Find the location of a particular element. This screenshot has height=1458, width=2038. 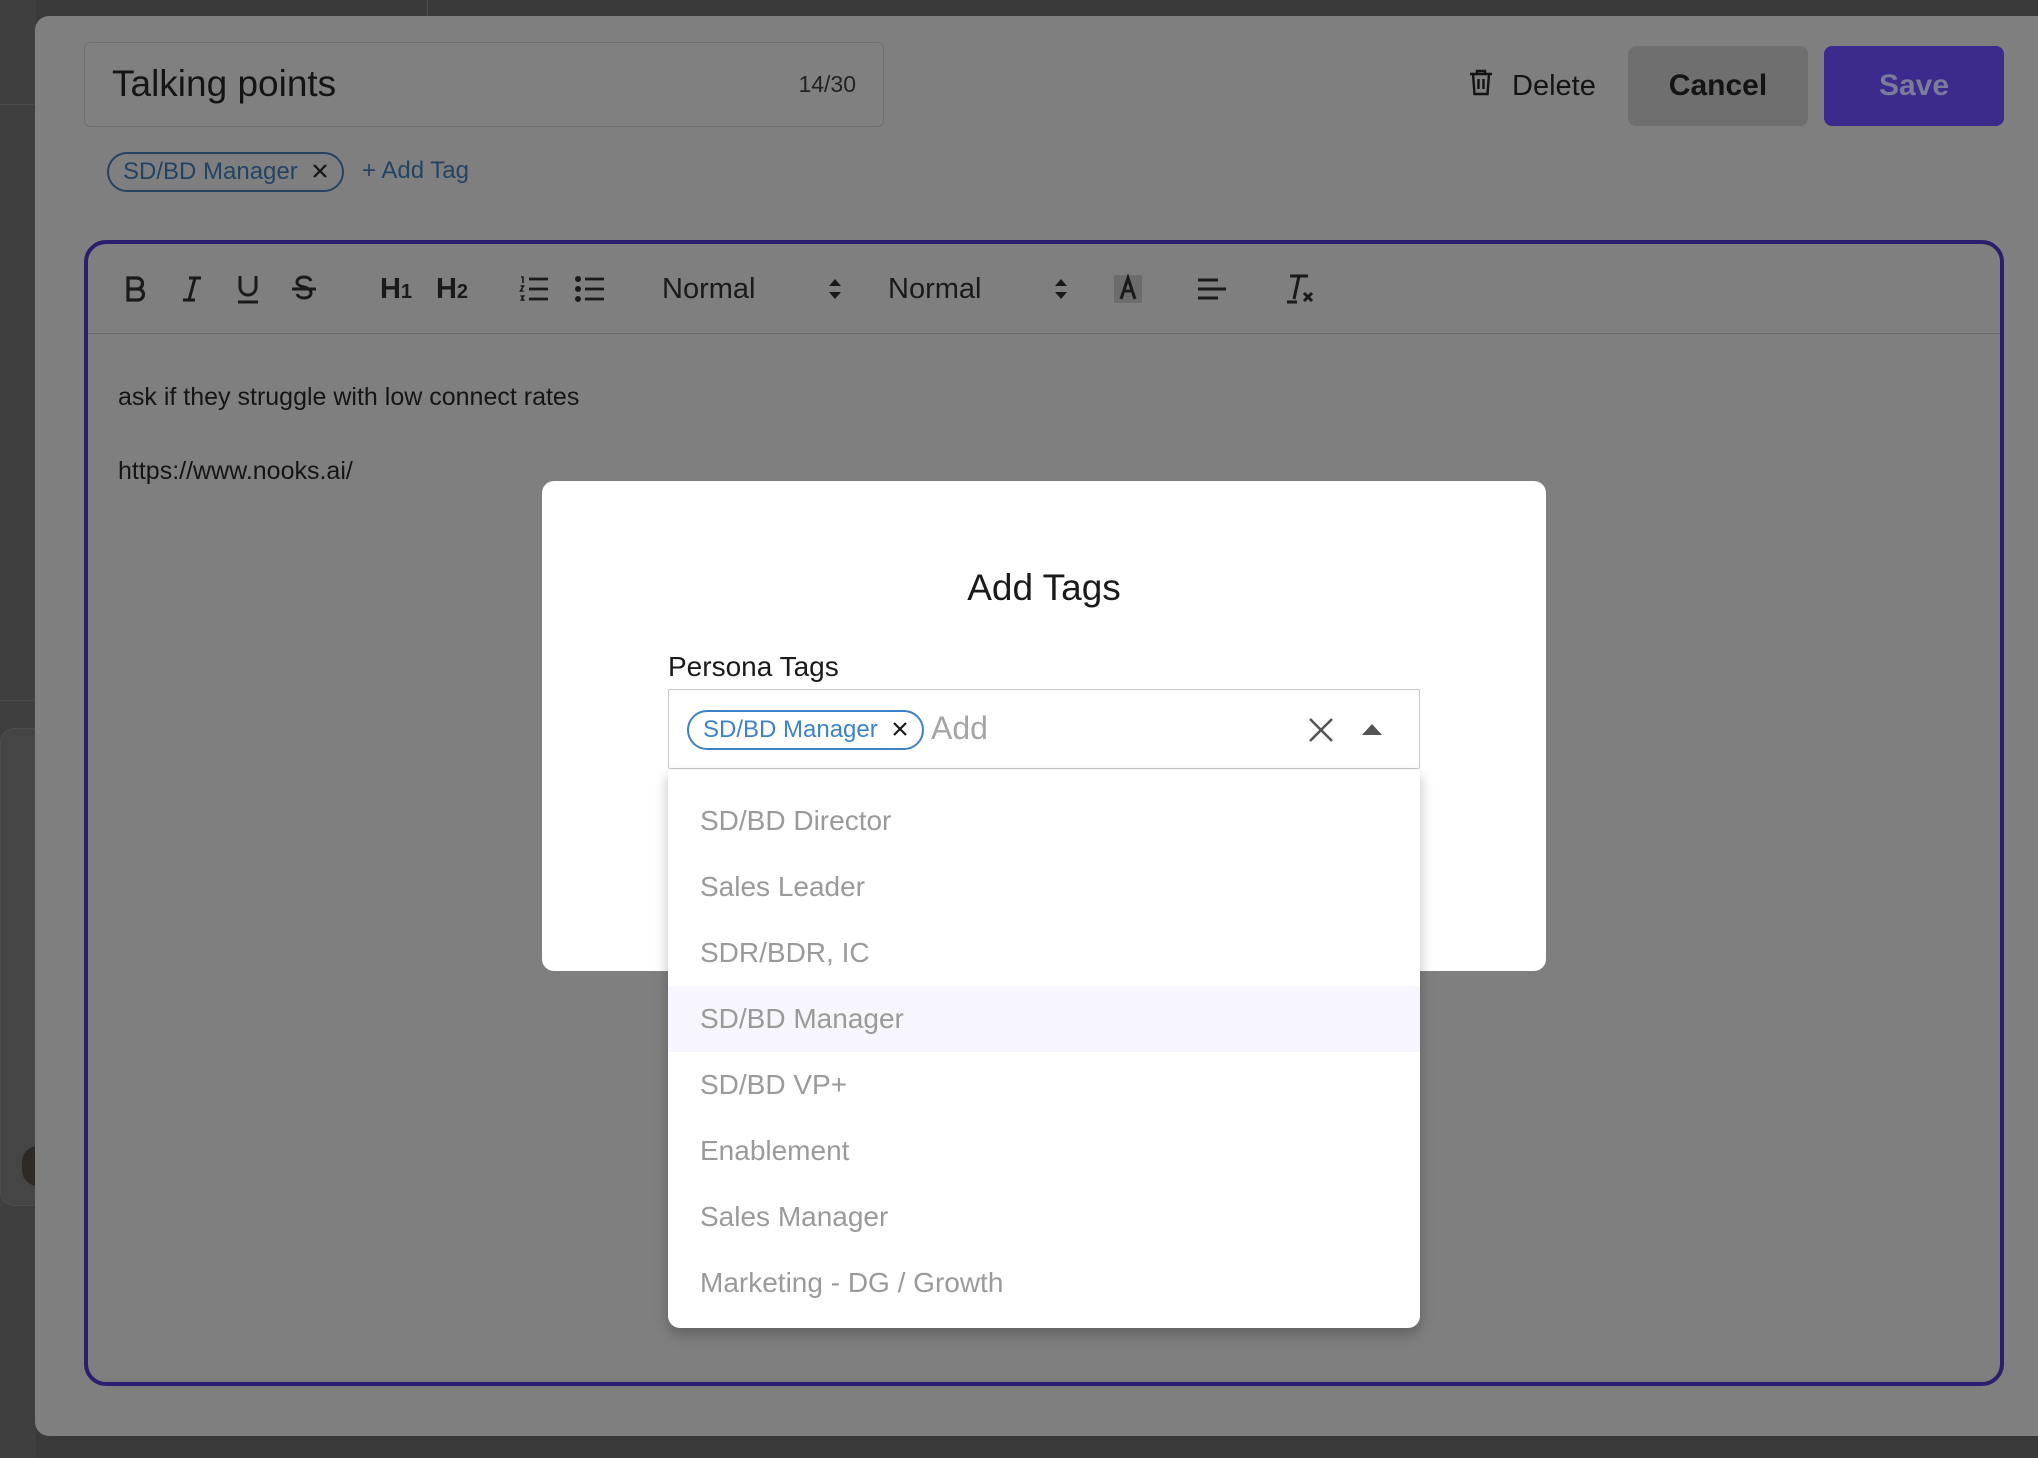

option-item: SD/BD VP+ is located at coordinates (1044, 1085).